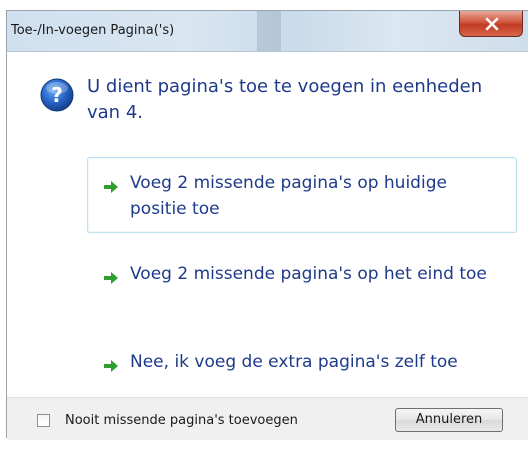 This screenshot has width=528, height=450. What do you see at coordinates (308, 274) in the screenshot?
I see `option-label: Voeg 2 missende pagina's op het eind toe` at bounding box center [308, 274].